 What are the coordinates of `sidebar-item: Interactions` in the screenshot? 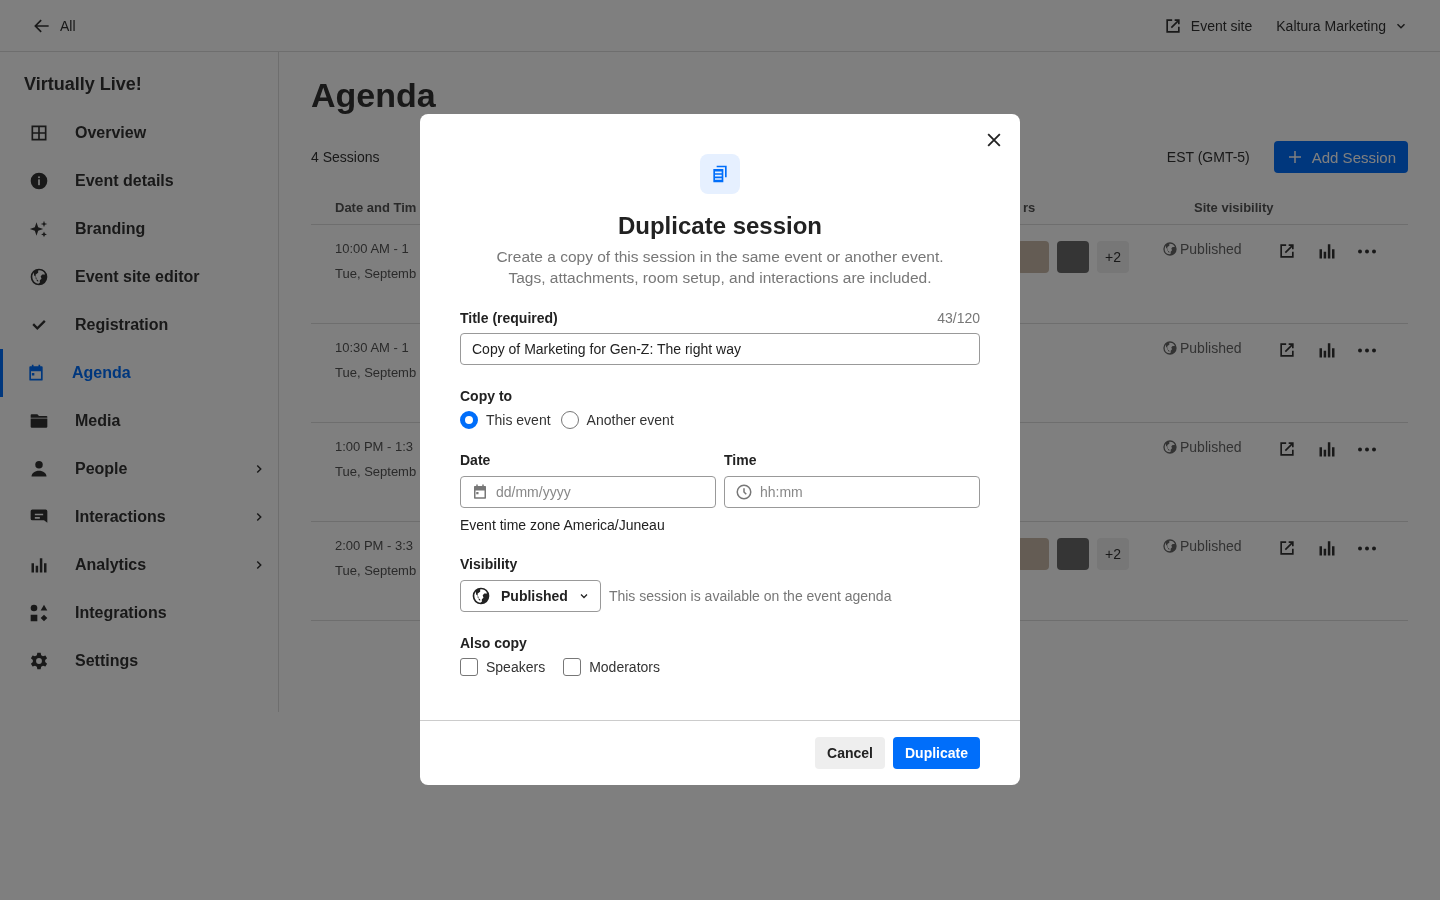 It's located at (139, 517).